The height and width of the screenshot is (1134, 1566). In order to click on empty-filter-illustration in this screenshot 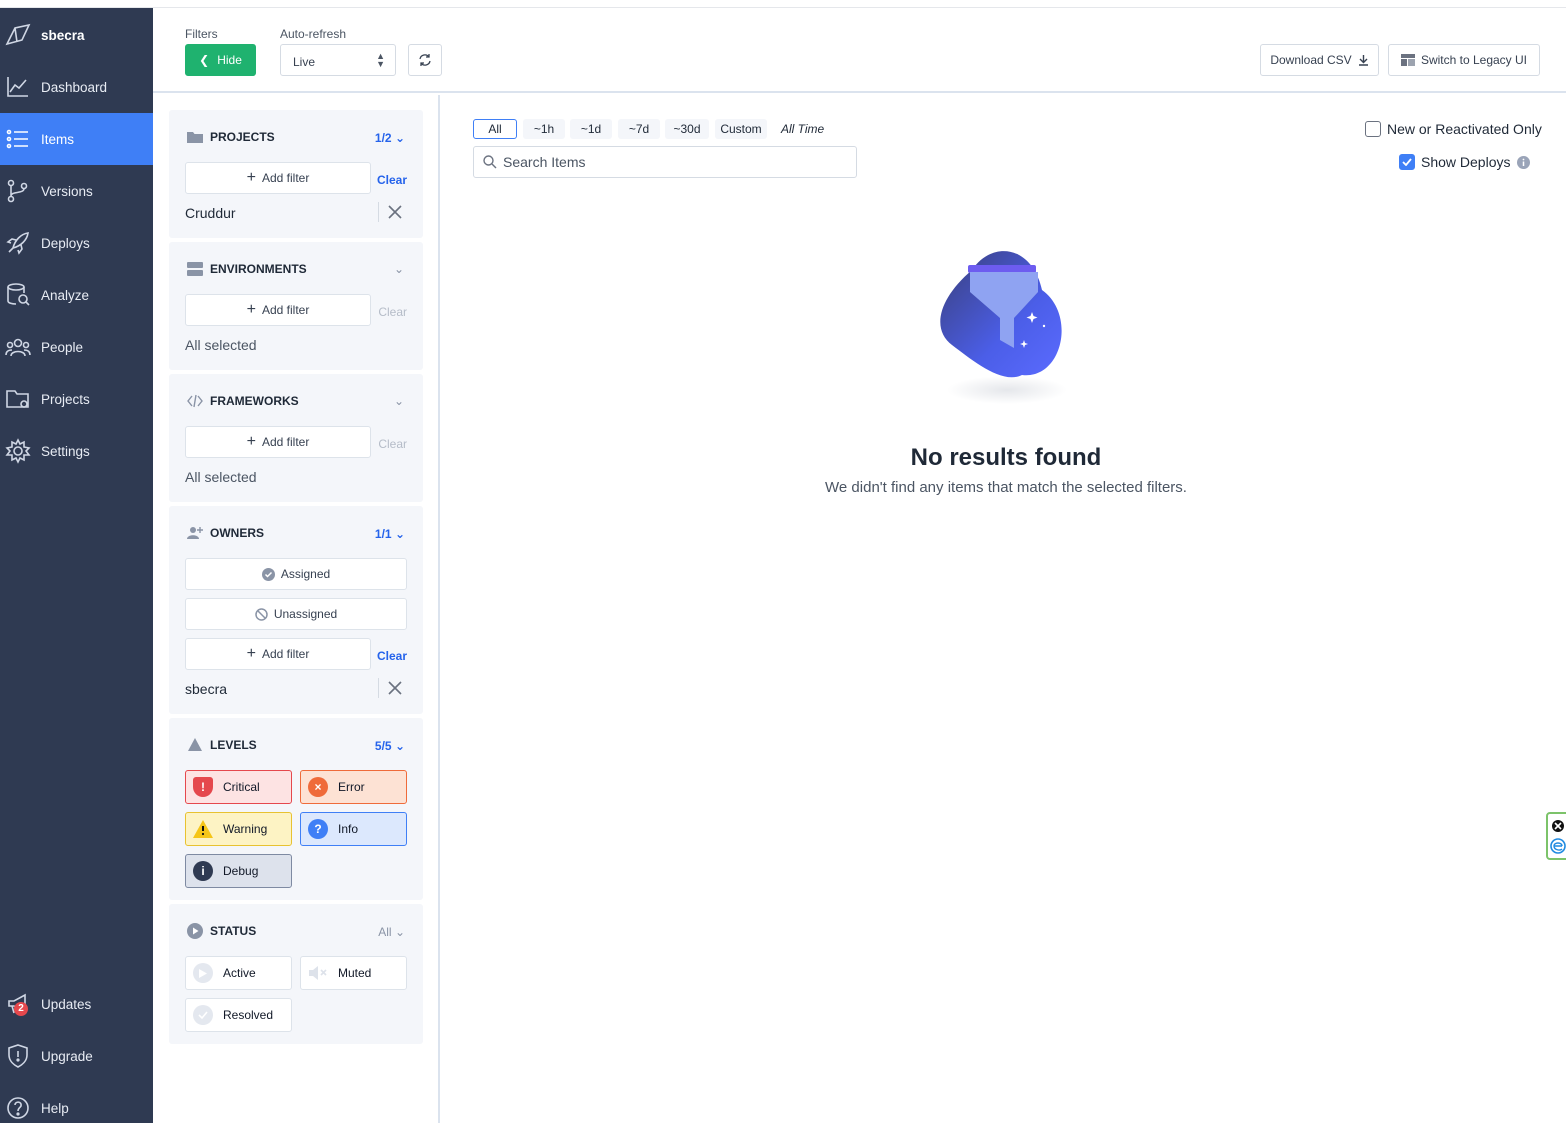, I will do `click(1003, 327)`.